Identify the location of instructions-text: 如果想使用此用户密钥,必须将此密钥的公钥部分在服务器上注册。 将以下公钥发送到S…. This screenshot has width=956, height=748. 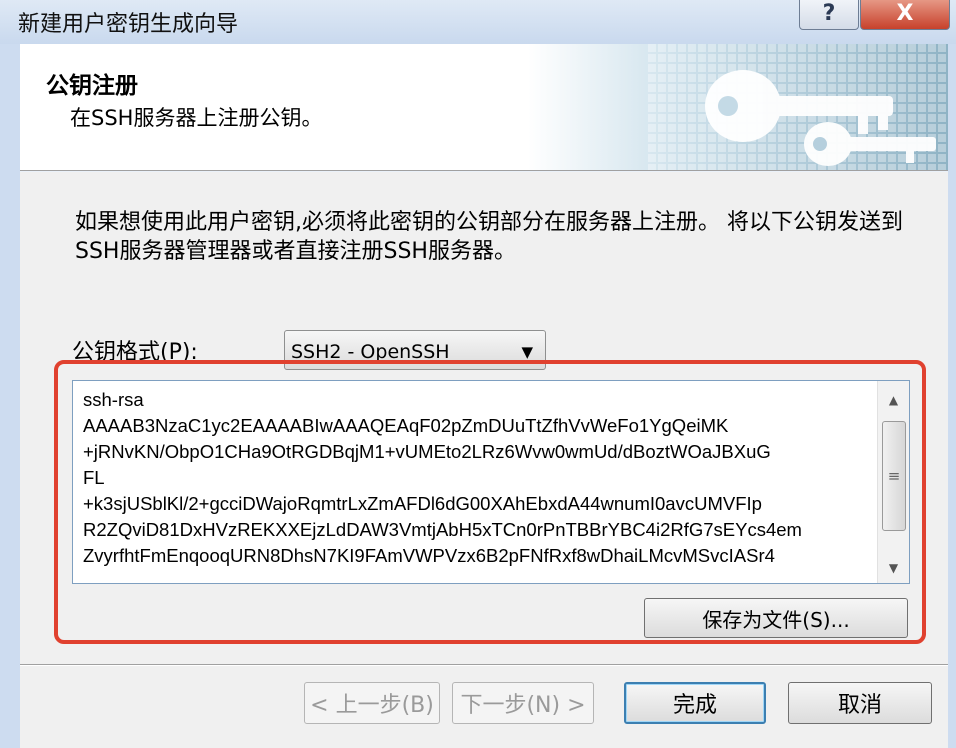
(489, 237).